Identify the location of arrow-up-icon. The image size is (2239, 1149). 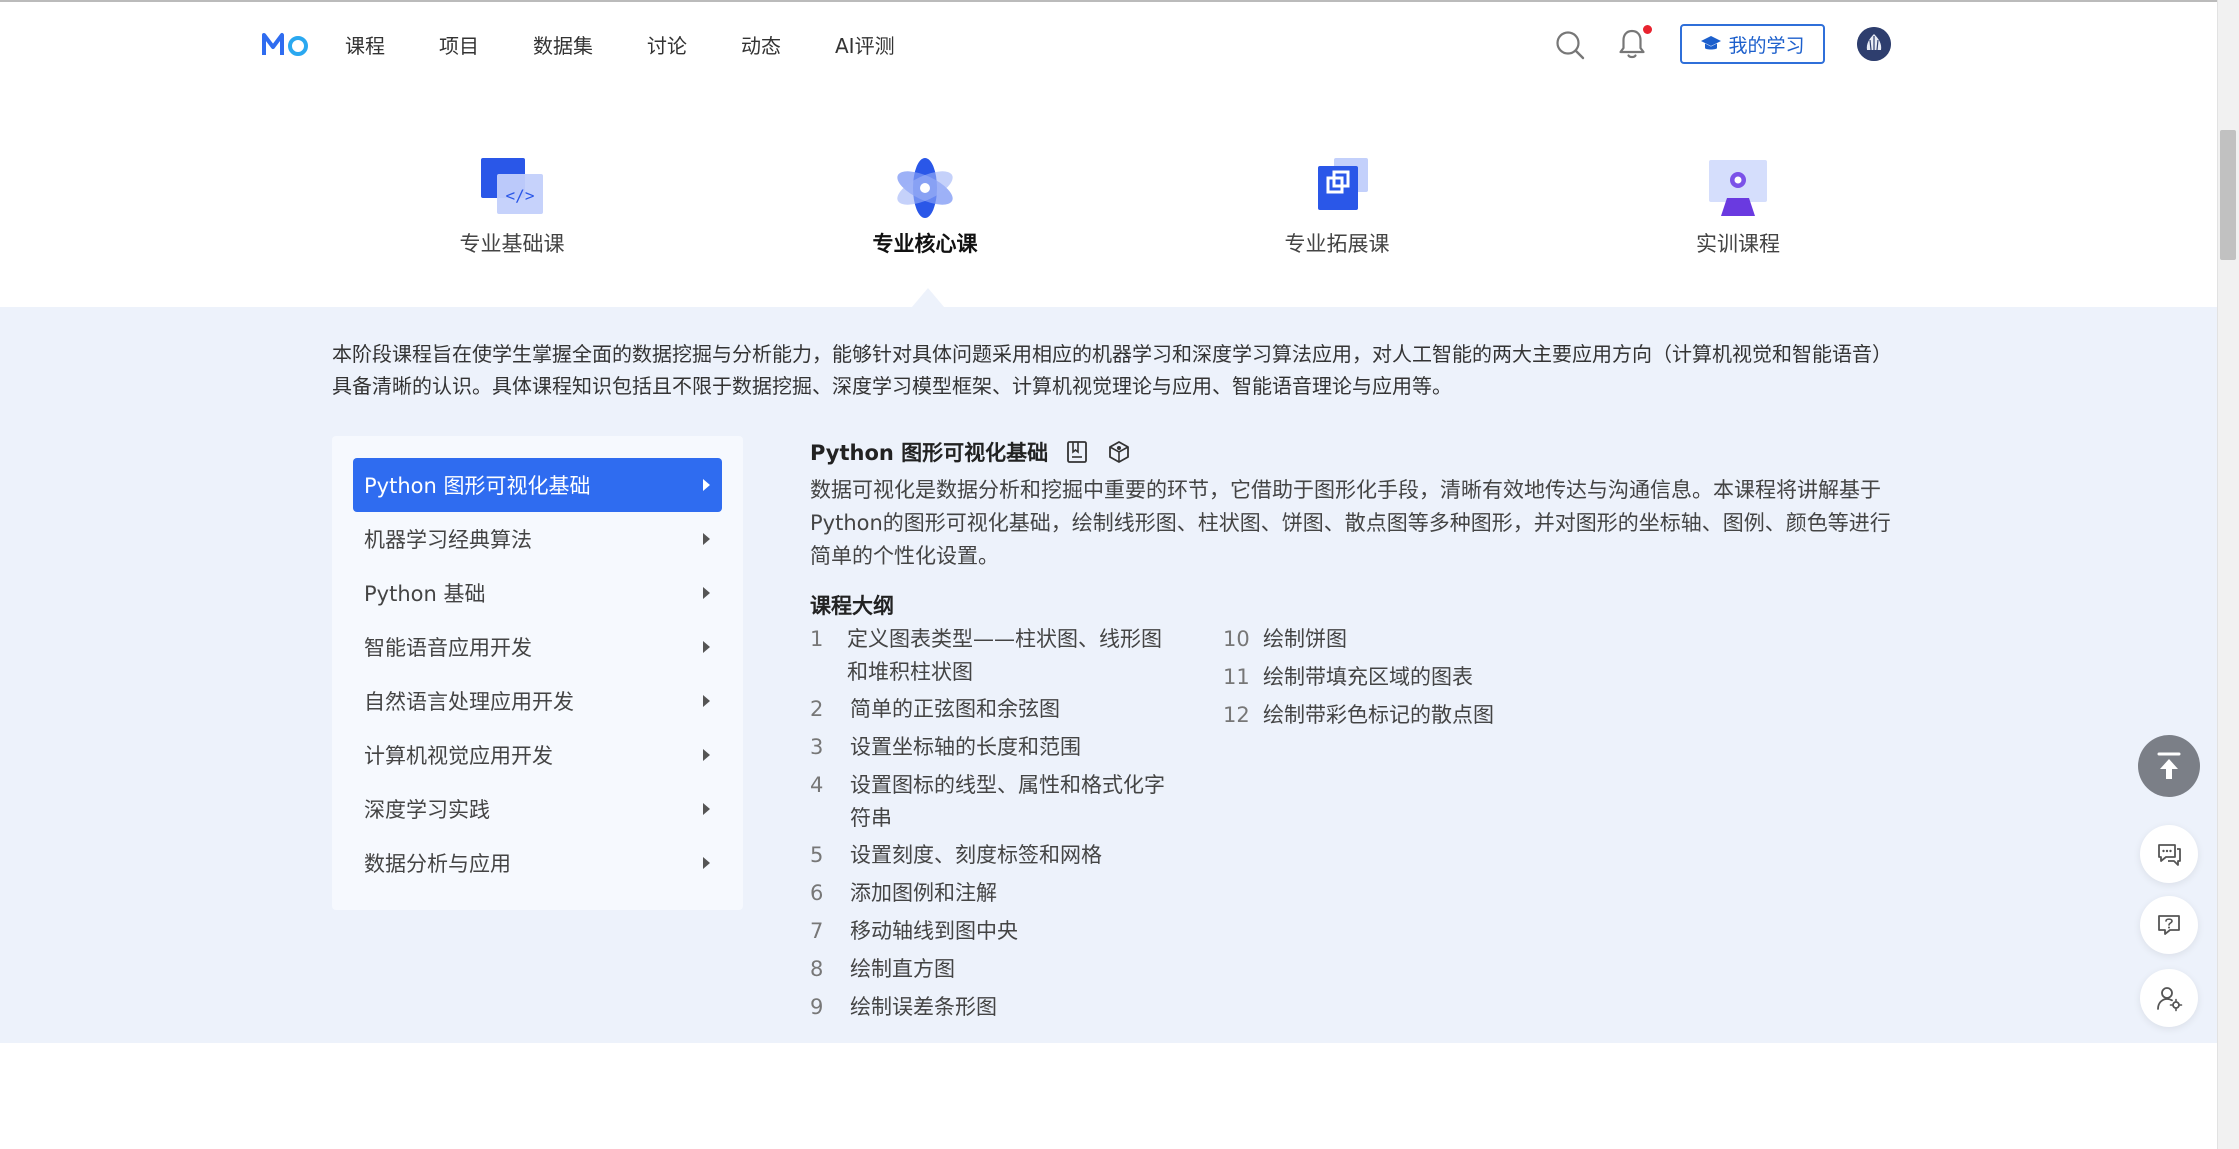
(2169, 765).